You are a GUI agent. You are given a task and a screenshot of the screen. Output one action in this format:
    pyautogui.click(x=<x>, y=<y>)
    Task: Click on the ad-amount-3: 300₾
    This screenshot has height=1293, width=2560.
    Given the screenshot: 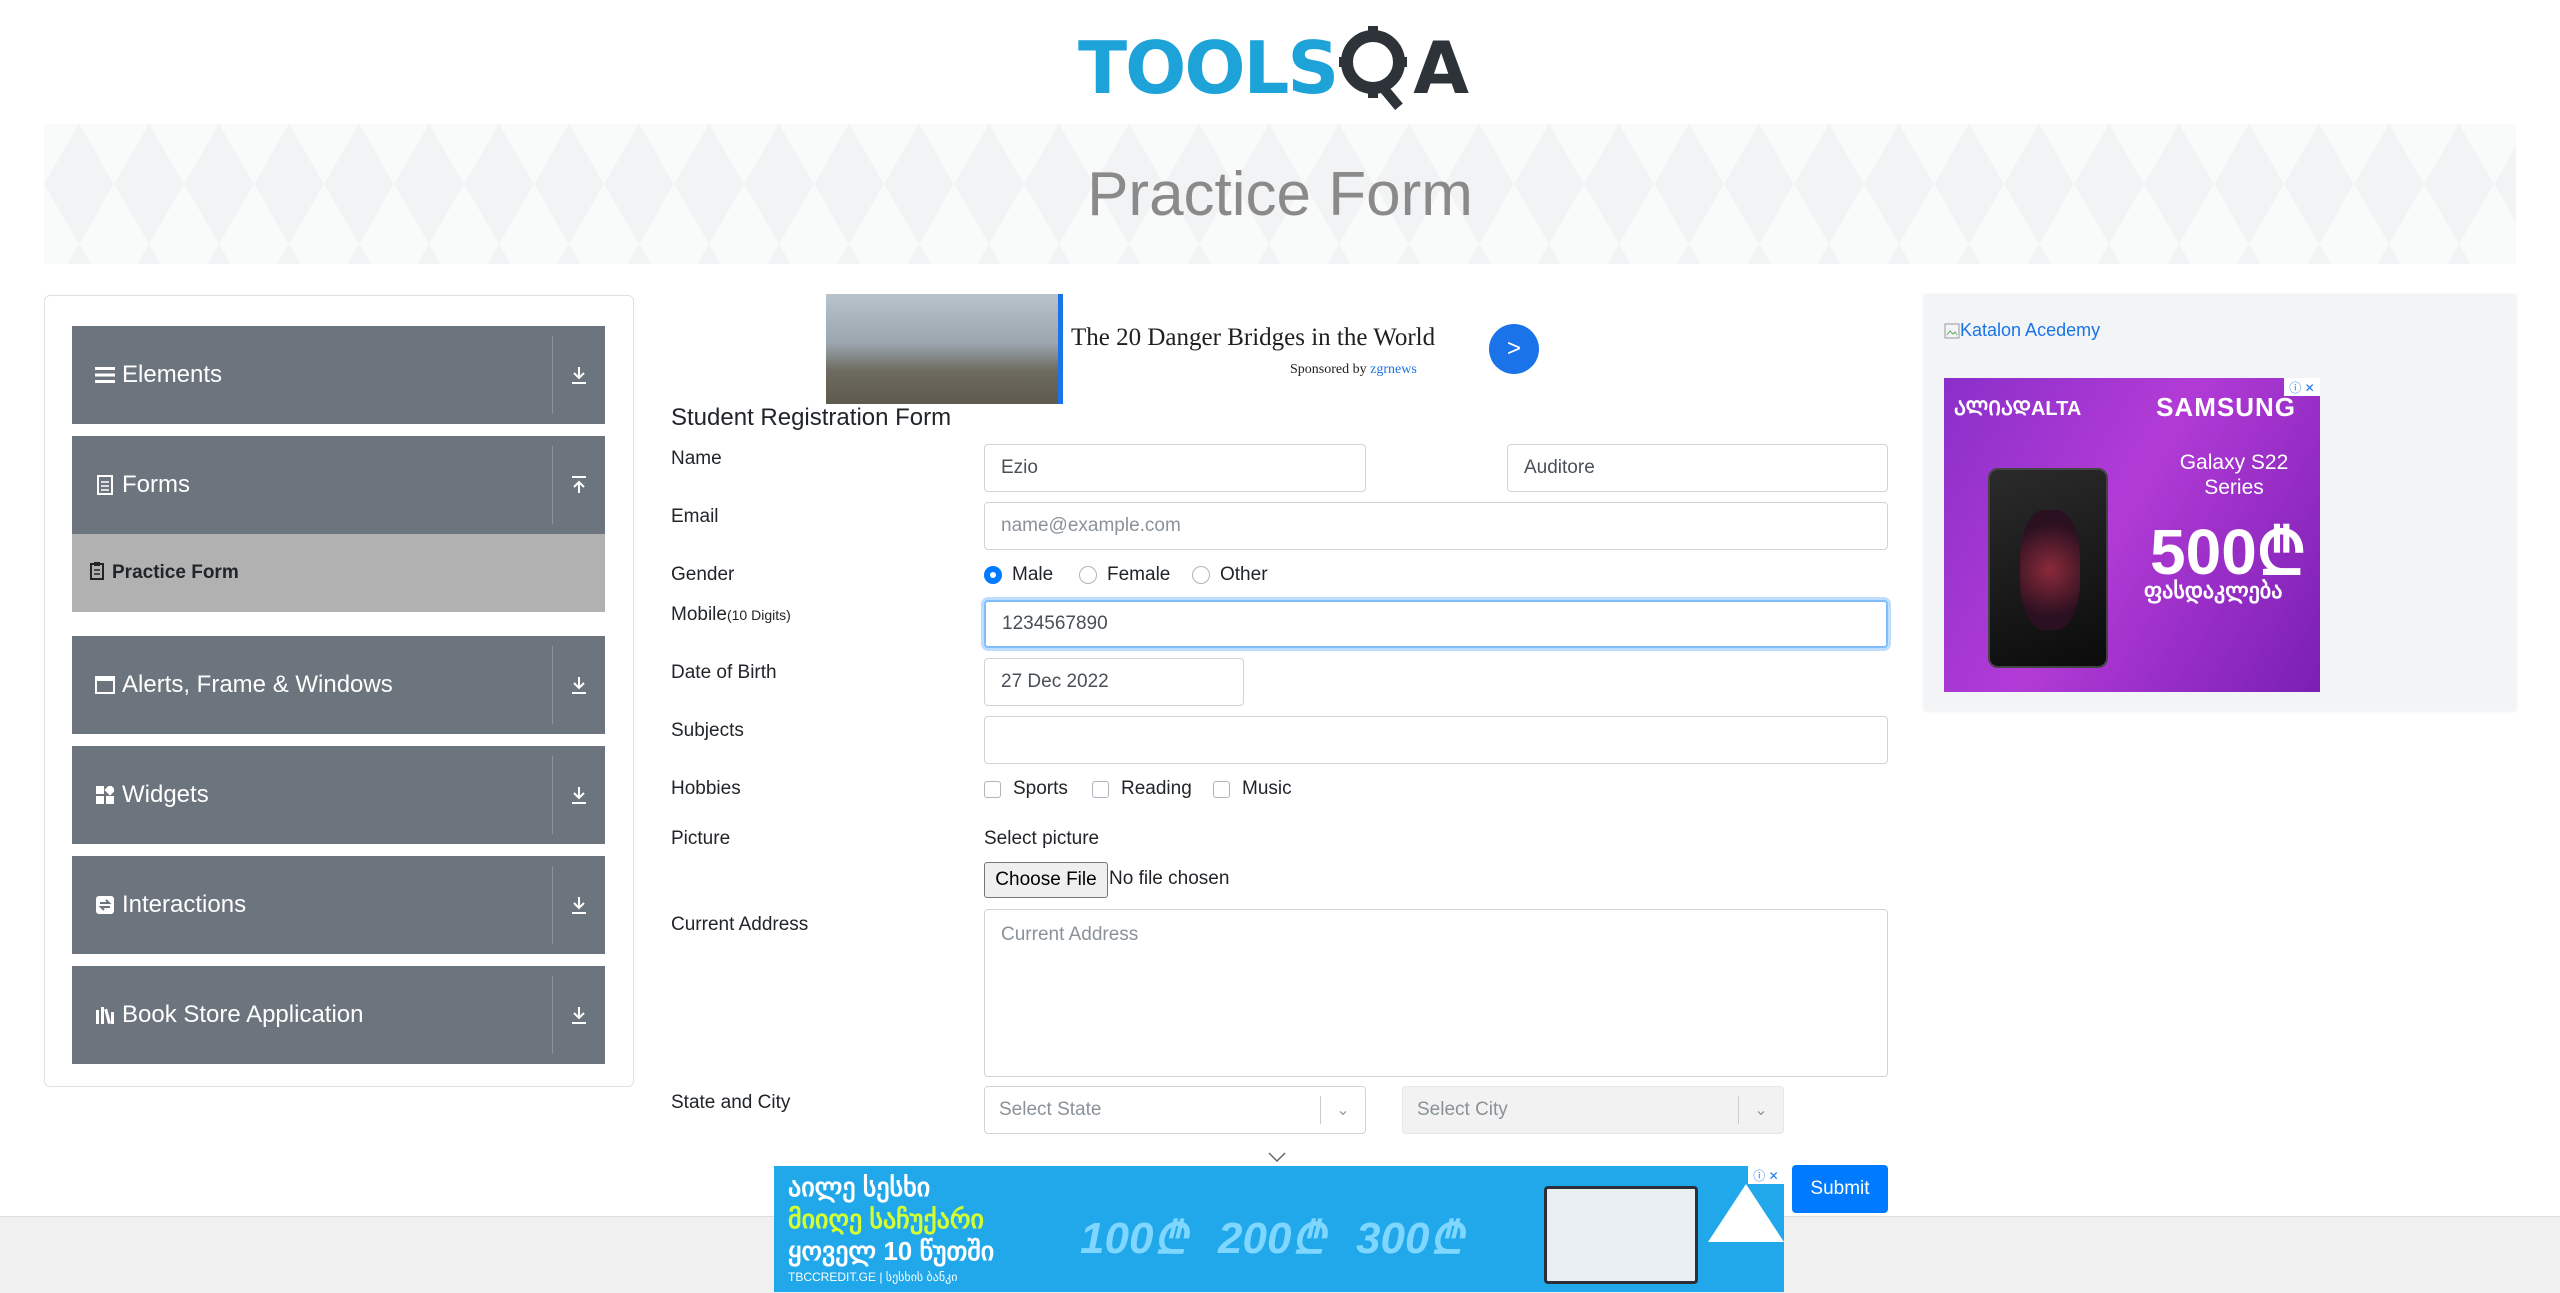 What is the action you would take?
    pyautogui.click(x=1410, y=1238)
    